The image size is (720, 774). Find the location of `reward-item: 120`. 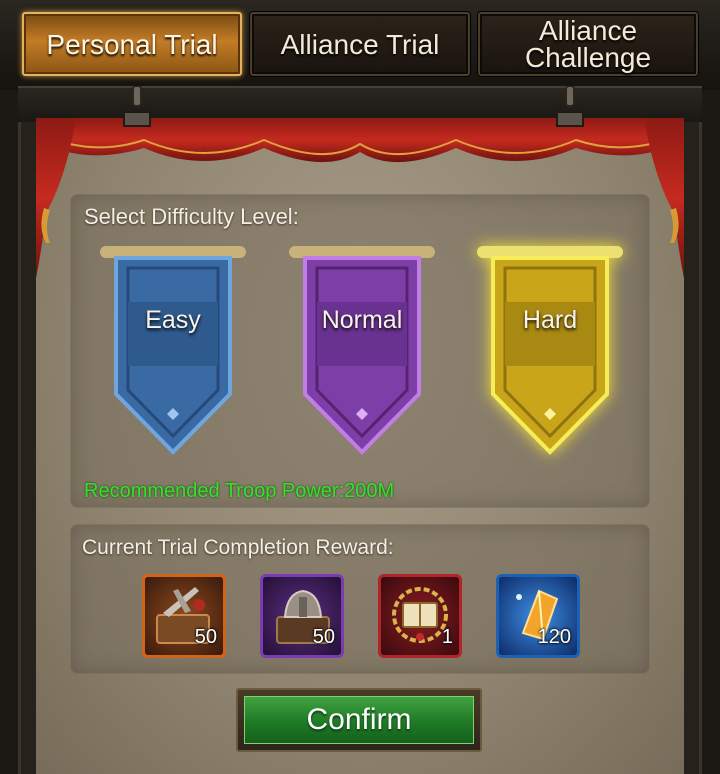

reward-item: 120 is located at coordinates (538, 616).